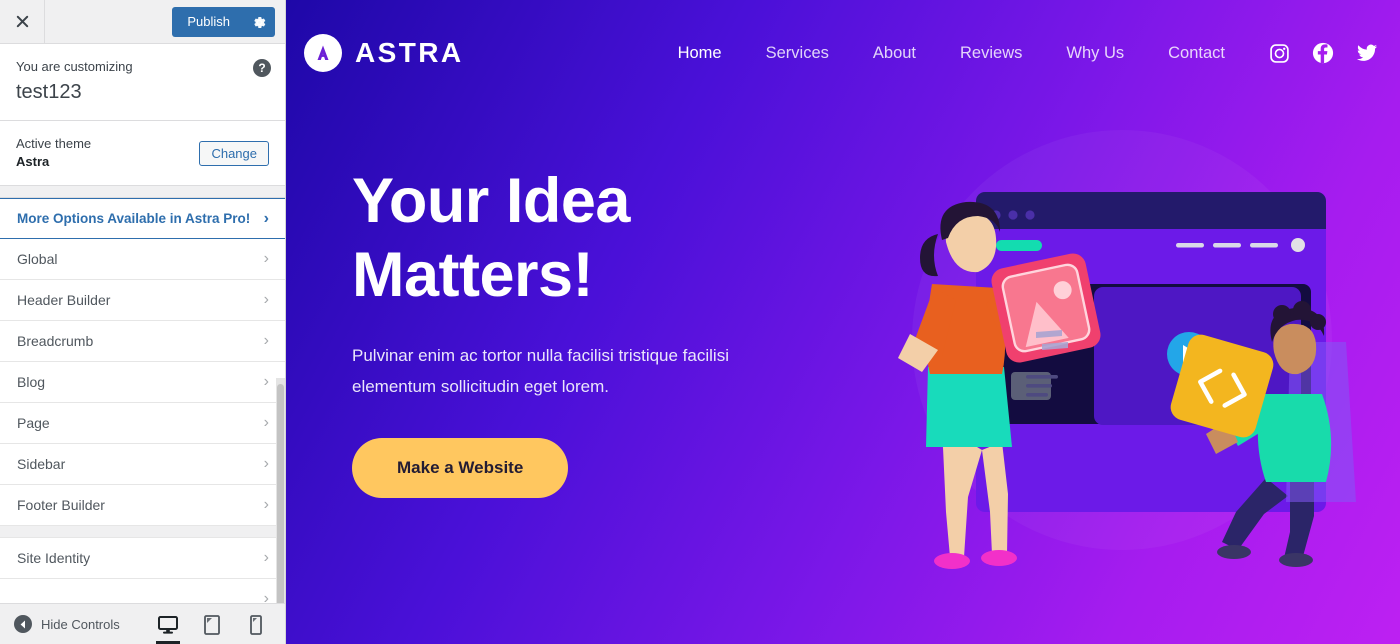 Image resolution: width=1400 pixels, height=644 pixels. What do you see at coordinates (142, 623) in the screenshot?
I see `customizer-footer: Hide Controls` at bounding box center [142, 623].